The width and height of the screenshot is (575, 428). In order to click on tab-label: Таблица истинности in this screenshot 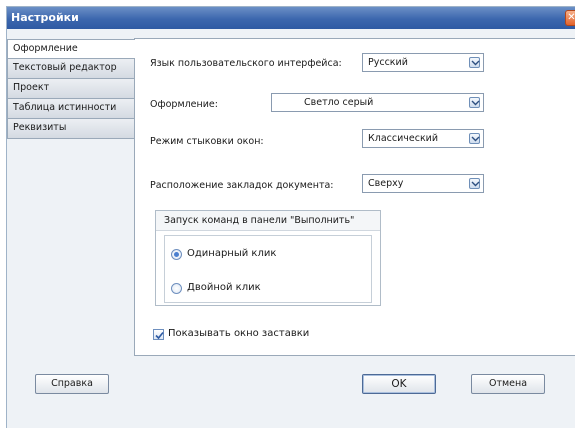, I will do `click(65, 107)`.